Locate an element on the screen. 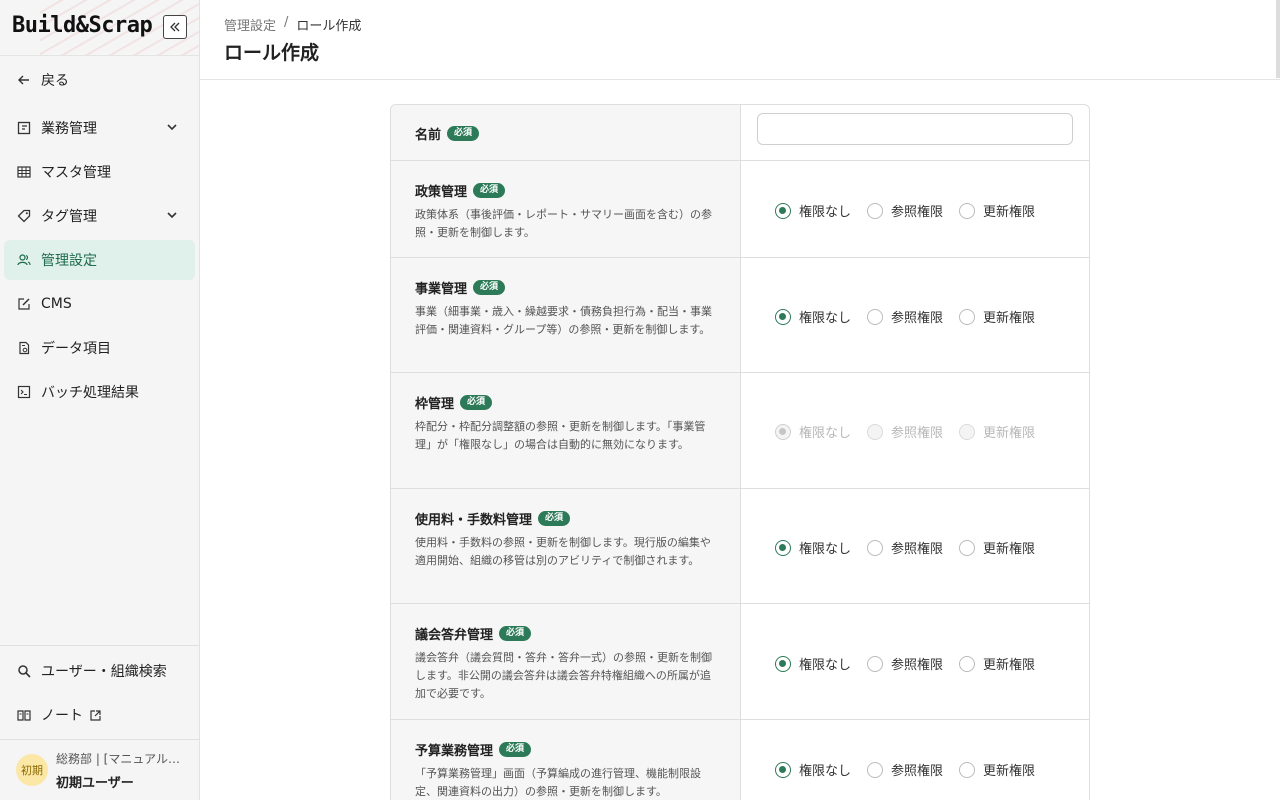  field-title: 名前 必須 is located at coordinates (565, 133).